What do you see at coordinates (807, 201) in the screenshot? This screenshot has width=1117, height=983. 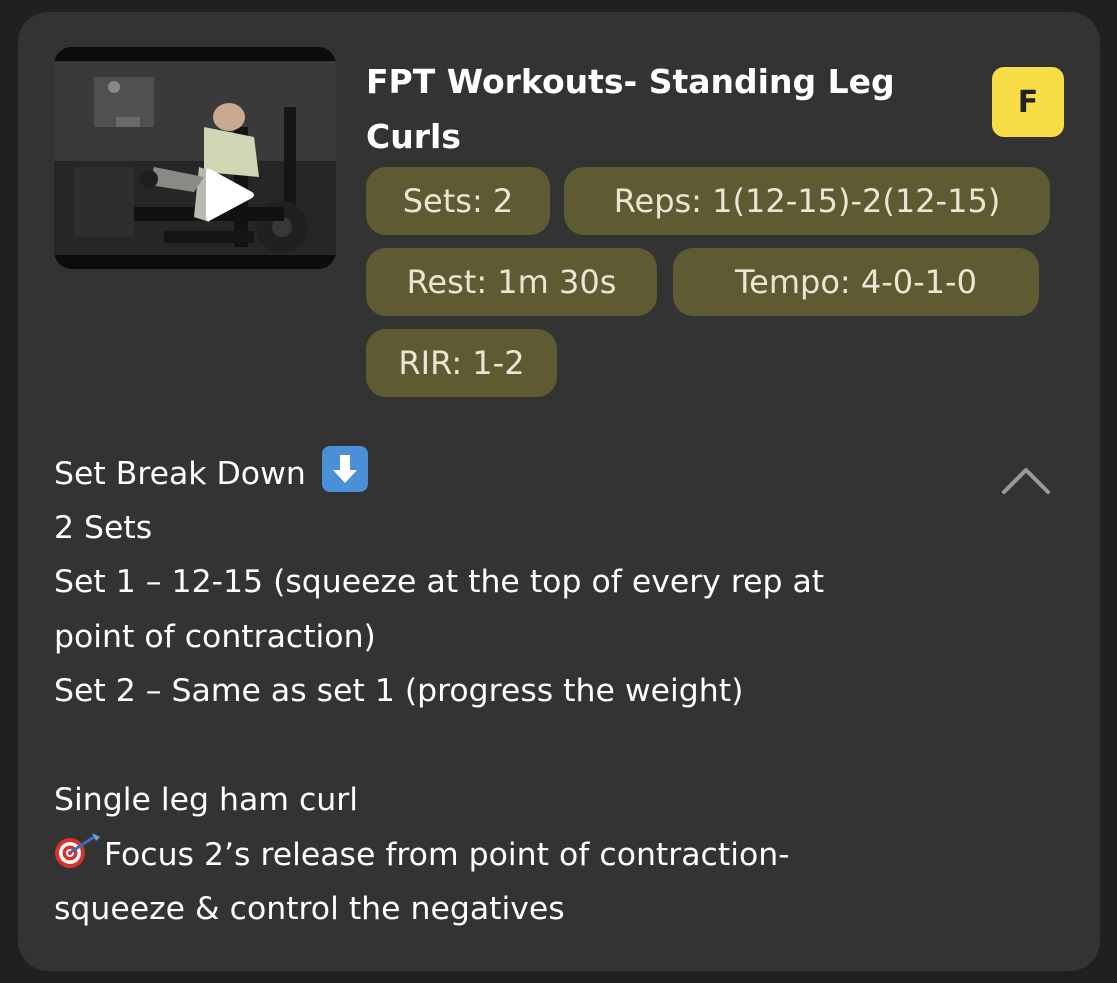 I see `reps-tag: Reps: 1(12-15)-2(12-15)` at bounding box center [807, 201].